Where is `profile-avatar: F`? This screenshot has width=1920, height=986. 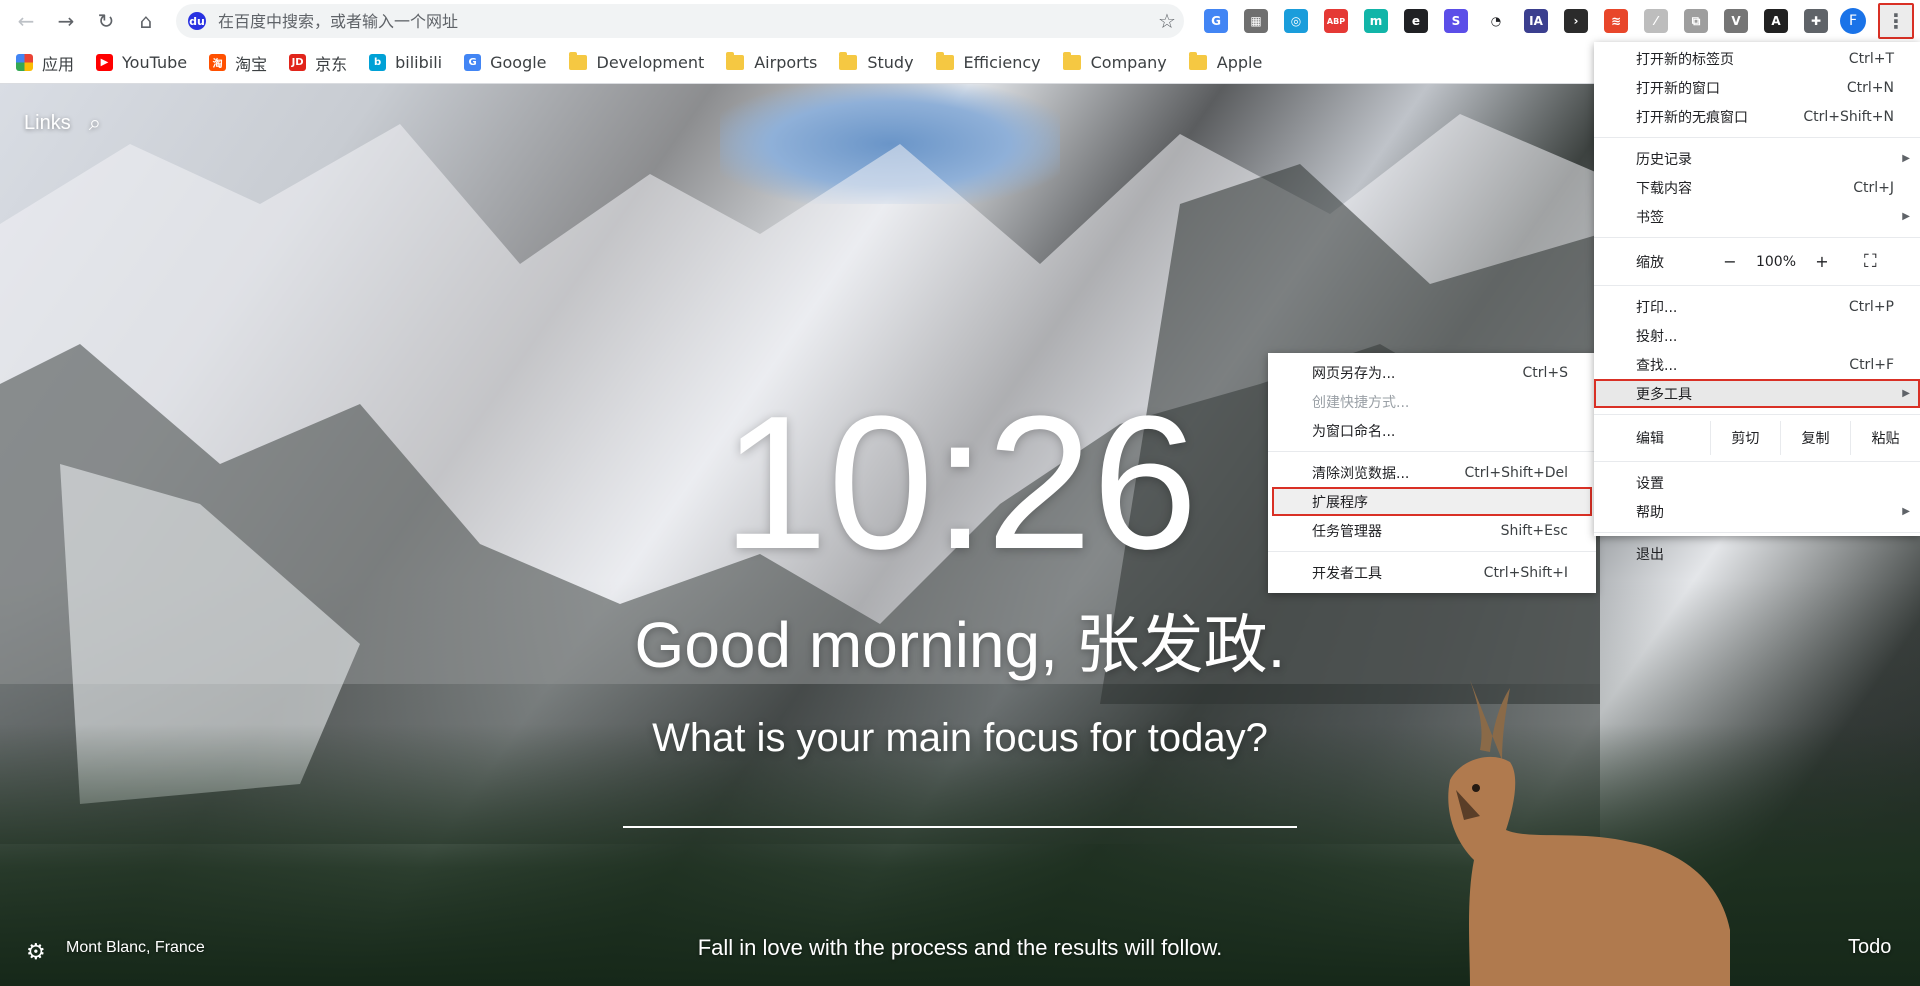 profile-avatar: F is located at coordinates (1853, 21).